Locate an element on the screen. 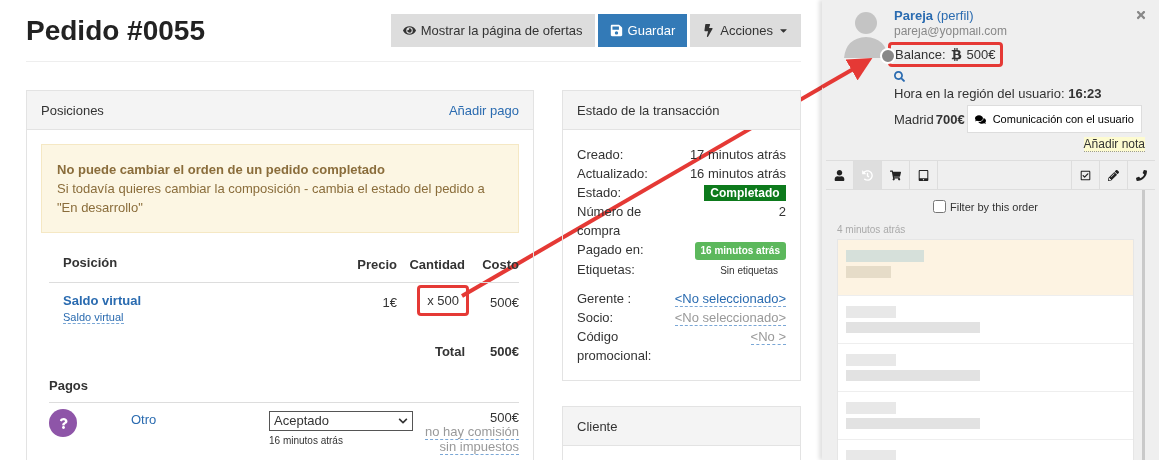 The height and width of the screenshot is (460, 1159). price-cell: 1€ is located at coordinates (389, 302).